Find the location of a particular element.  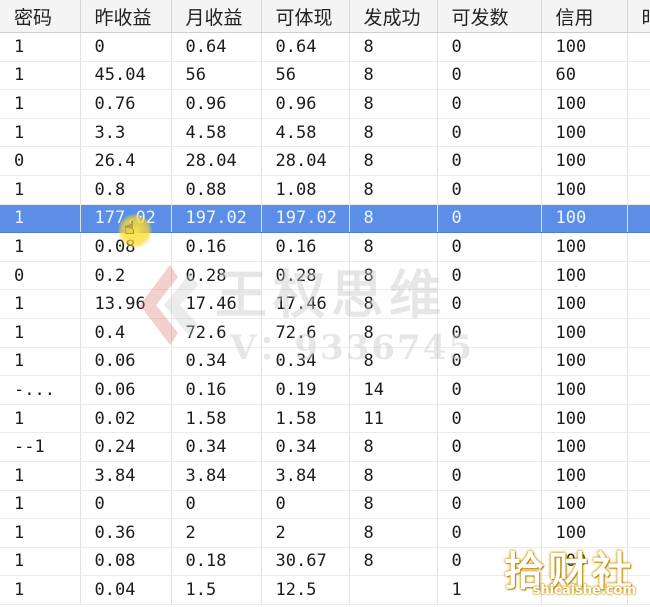

cell-withdrawable: 72.6 is located at coordinates (305, 333).